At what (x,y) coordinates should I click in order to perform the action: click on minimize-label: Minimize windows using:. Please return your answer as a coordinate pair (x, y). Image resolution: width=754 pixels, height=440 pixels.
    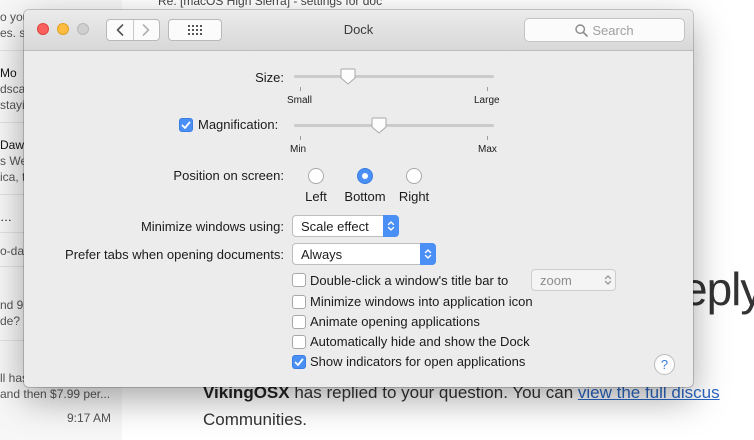
    Looking at the image, I should click on (212, 226).